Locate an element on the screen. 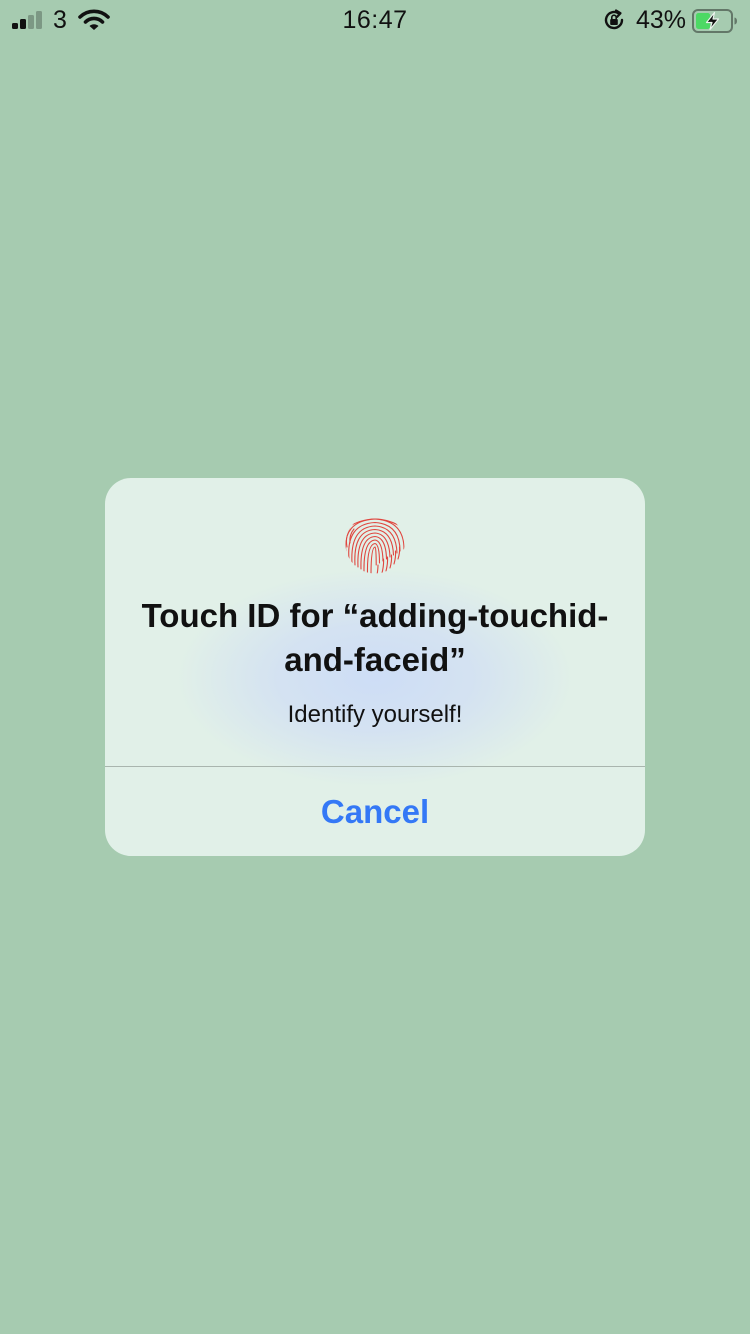 The image size is (750, 1334). battery-percent: 43% is located at coordinates (661, 20).